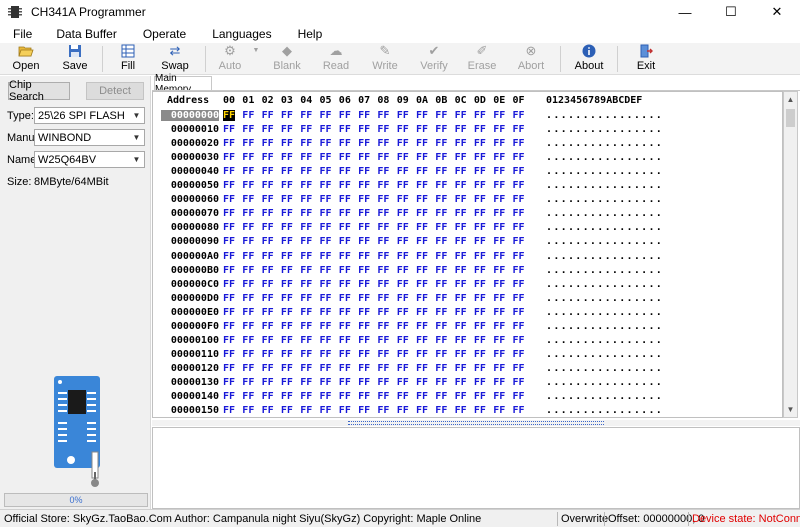 The height and width of the screenshot is (527, 800). What do you see at coordinates (190, 227) in the screenshot?
I see `row-address: 00000080` at bounding box center [190, 227].